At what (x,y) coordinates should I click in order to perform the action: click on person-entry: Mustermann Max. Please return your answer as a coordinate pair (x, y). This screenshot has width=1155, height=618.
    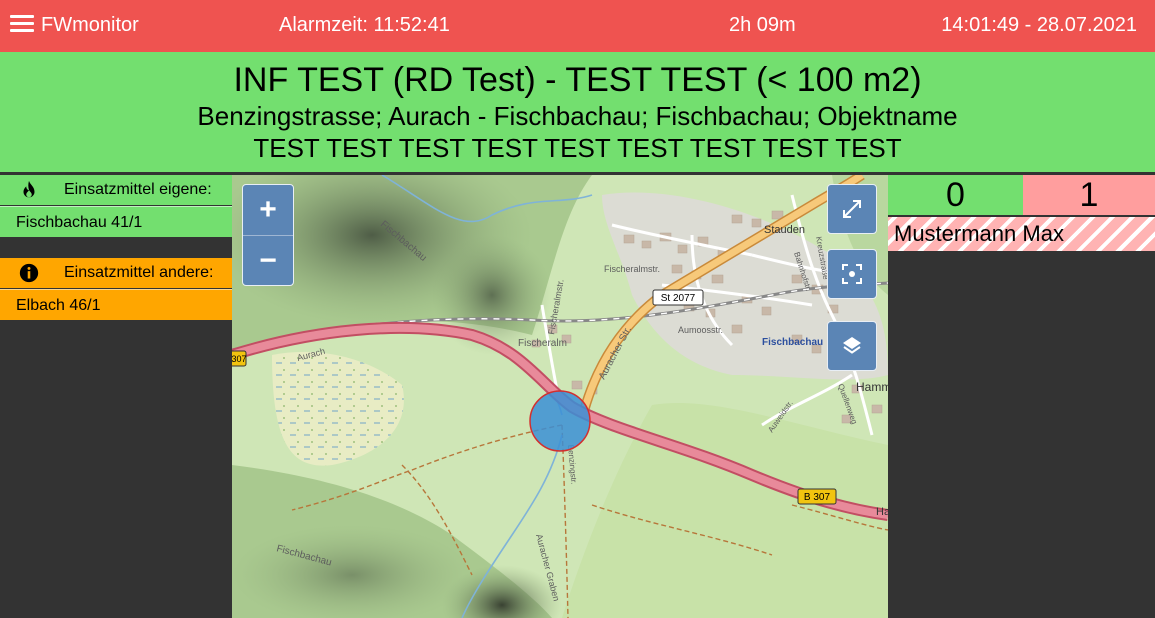
    Looking at the image, I should click on (1021, 234).